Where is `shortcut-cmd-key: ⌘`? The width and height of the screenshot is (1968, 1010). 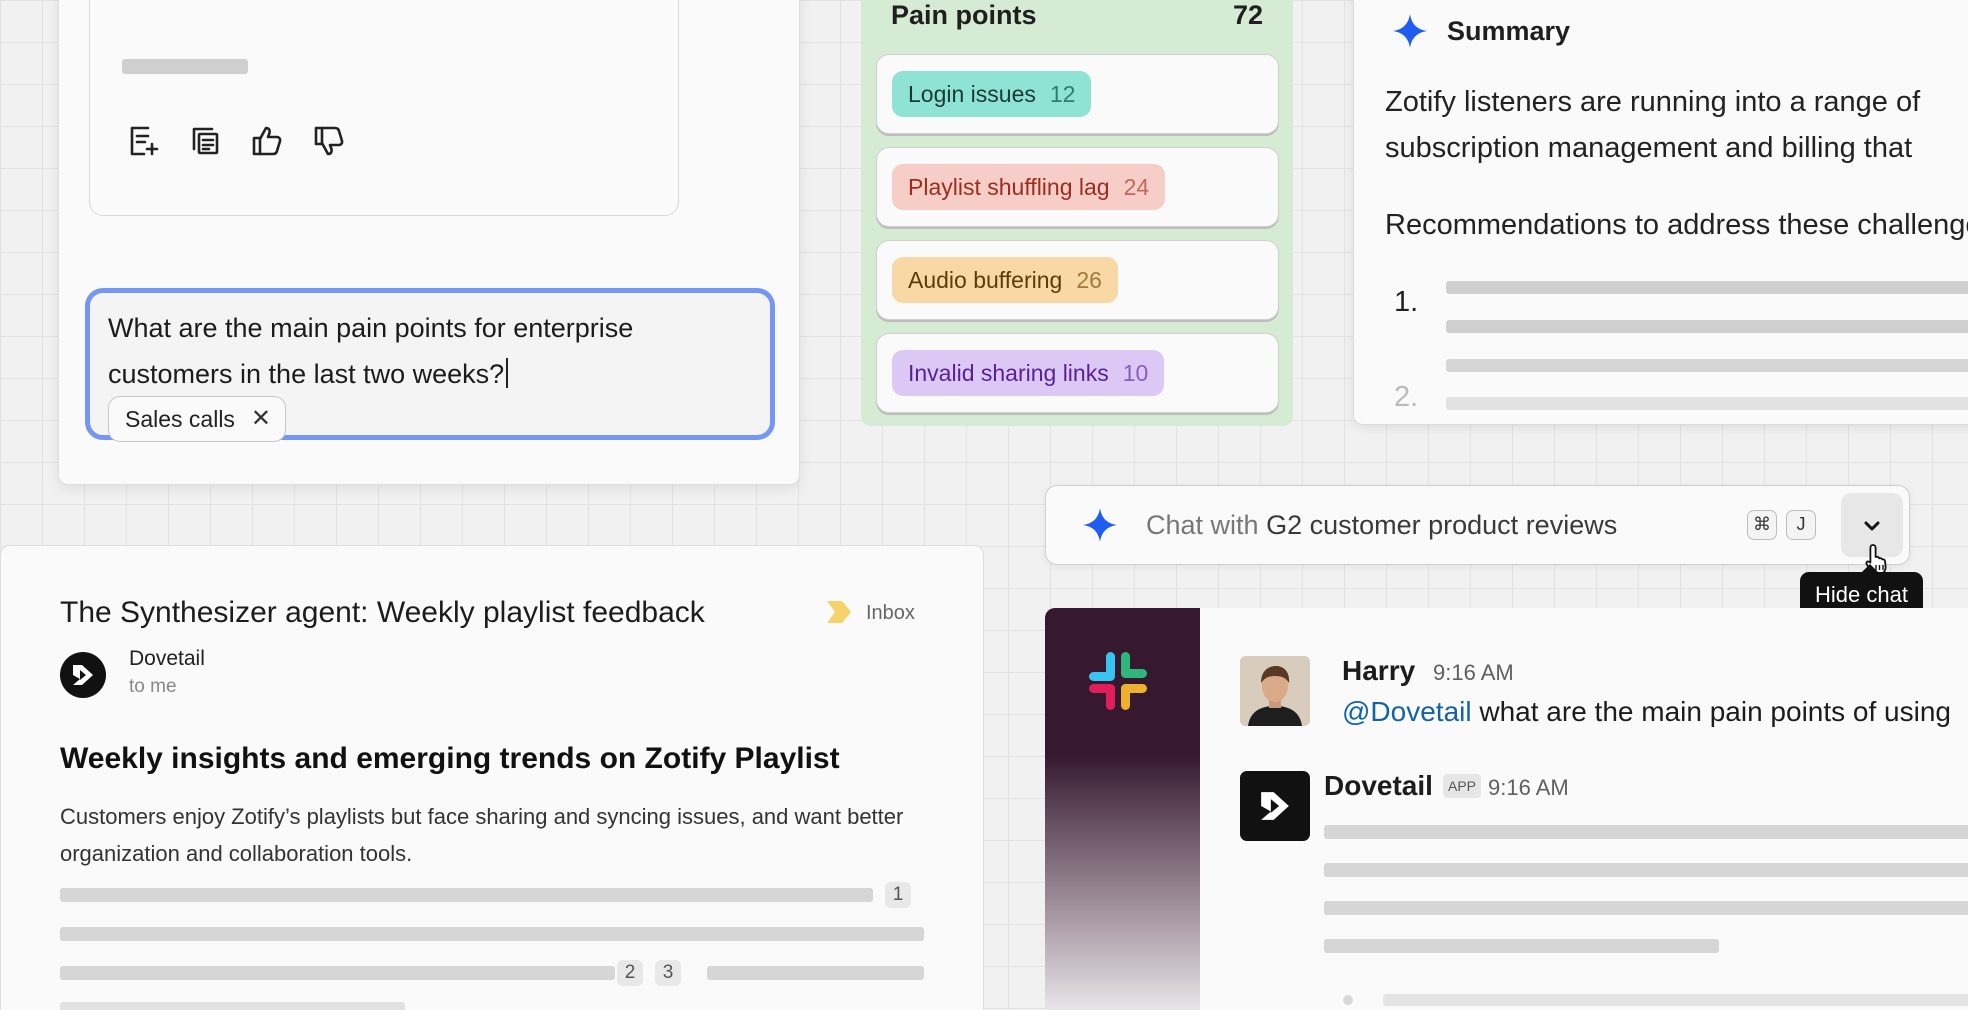 shortcut-cmd-key: ⌘ is located at coordinates (1762, 525).